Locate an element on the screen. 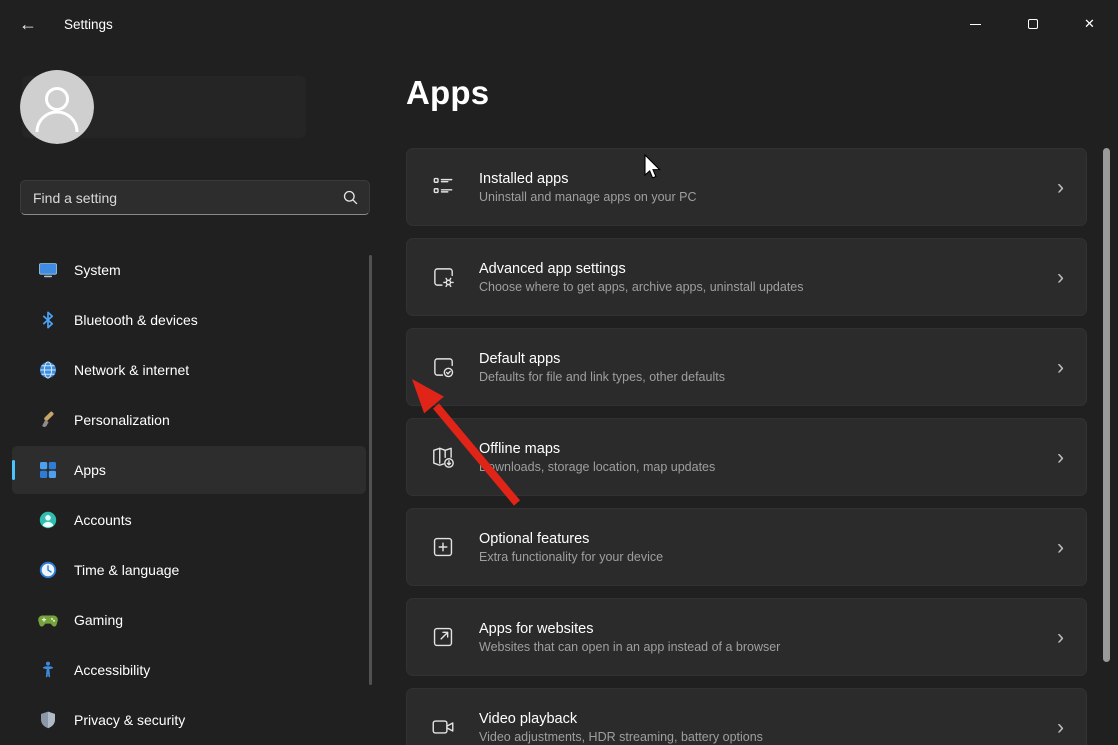  card-title: Apps for websites is located at coordinates (536, 628).